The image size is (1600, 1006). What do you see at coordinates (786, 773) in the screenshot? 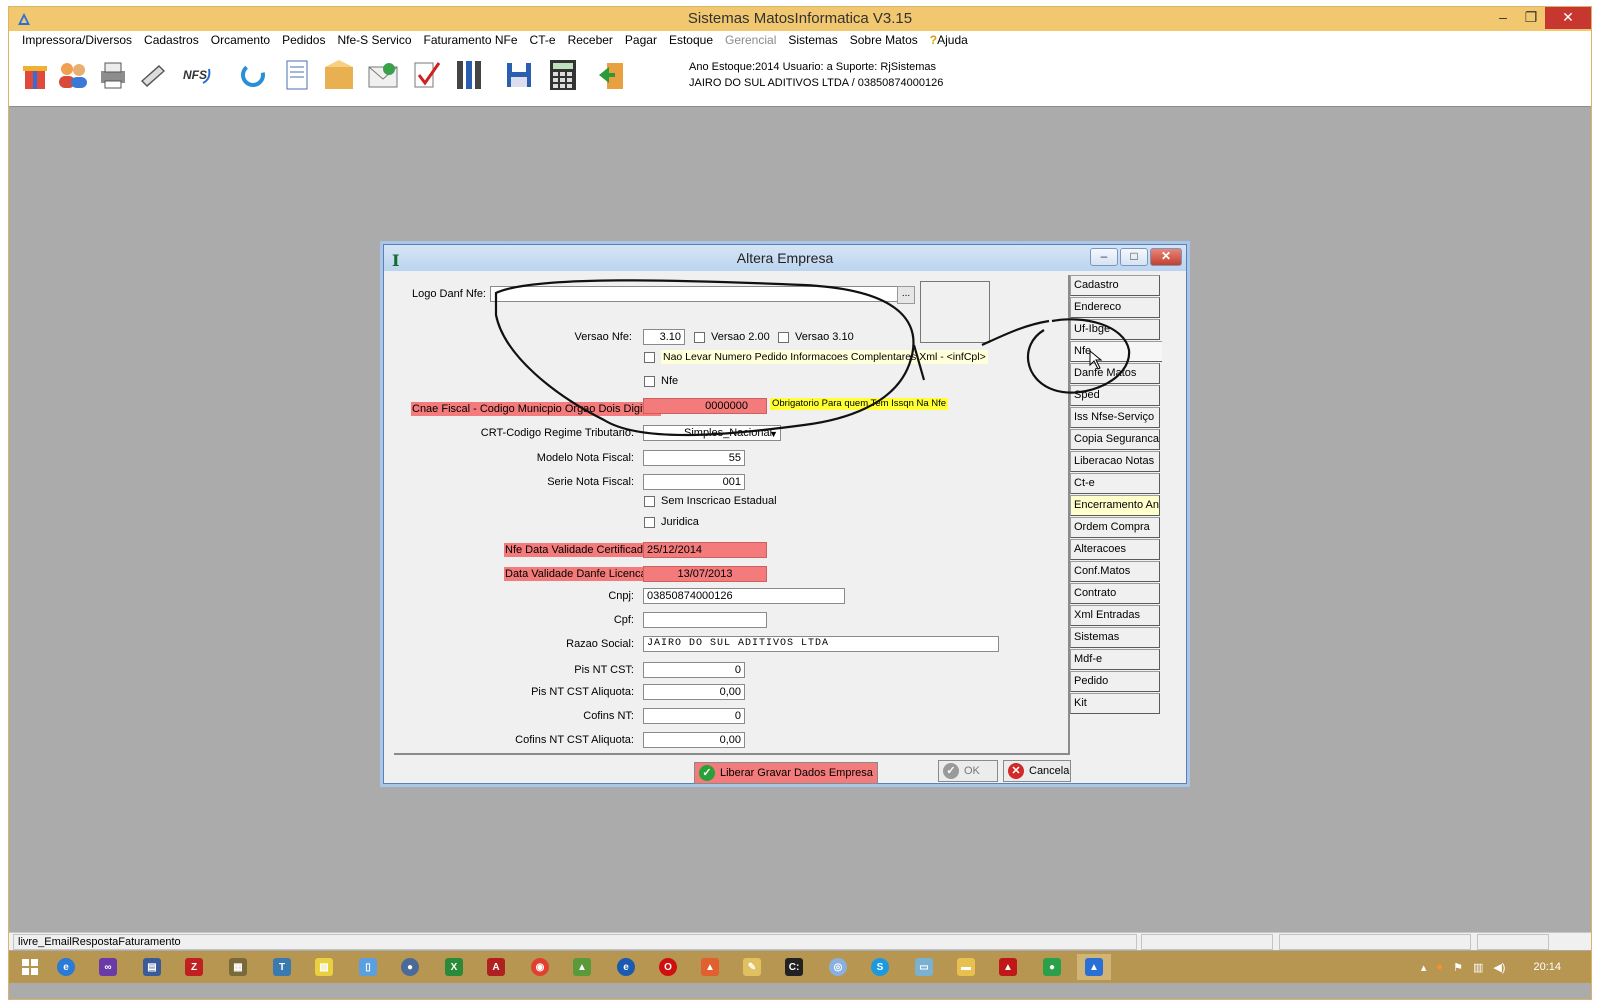
I see `liberar-gravar-button: ✓ Liberar Gravar Dados Empresa` at bounding box center [786, 773].